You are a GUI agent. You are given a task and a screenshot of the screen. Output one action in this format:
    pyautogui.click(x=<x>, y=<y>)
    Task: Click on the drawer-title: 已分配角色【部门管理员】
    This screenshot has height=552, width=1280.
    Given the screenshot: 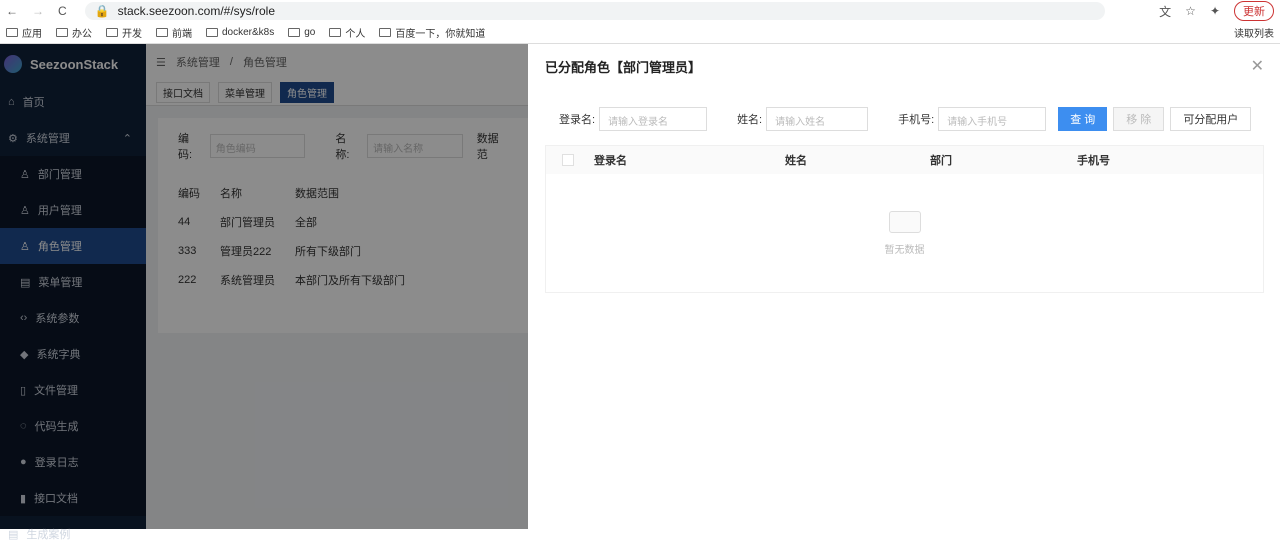 What is the action you would take?
    pyautogui.click(x=623, y=67)
    